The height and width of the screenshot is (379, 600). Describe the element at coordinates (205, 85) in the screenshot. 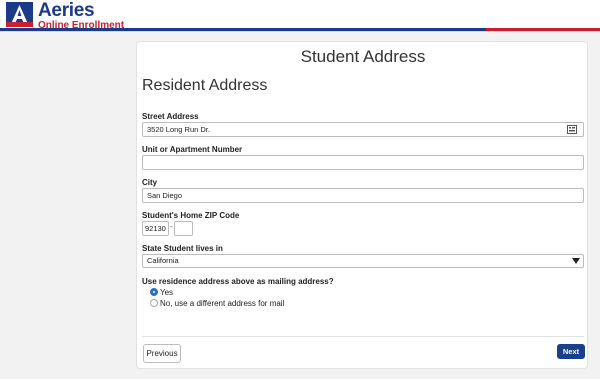

I see `section-title: Resident Address` at that location.